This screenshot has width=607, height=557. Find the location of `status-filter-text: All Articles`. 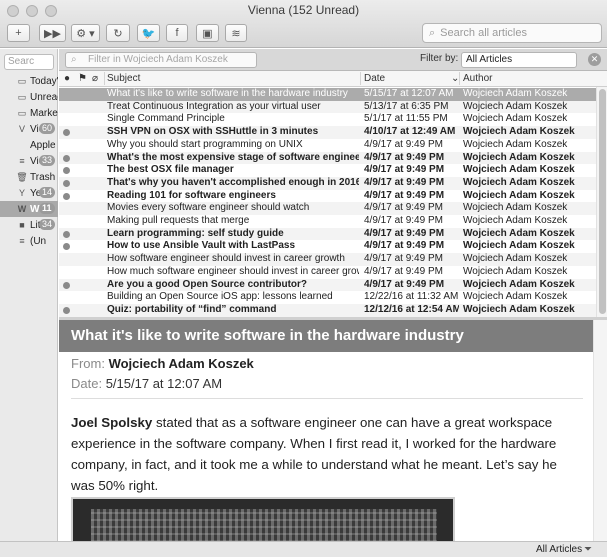

status-filter-text: All Articles is located at coordinates (559, 549).